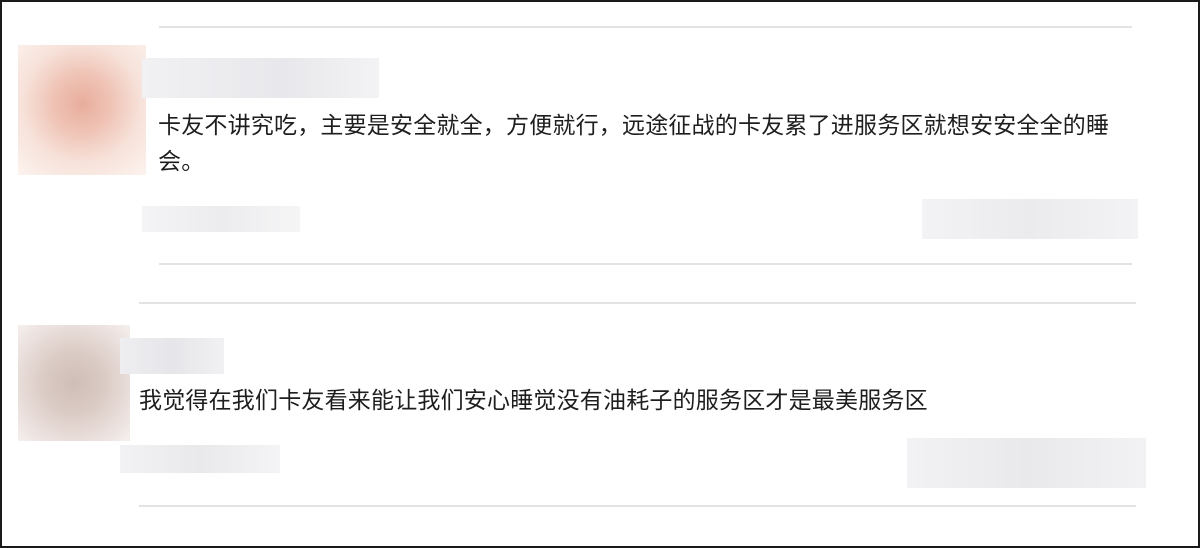  Describe the element at coordinates (637, 506) in the screenshot. I see `bottom-divider` at that location.